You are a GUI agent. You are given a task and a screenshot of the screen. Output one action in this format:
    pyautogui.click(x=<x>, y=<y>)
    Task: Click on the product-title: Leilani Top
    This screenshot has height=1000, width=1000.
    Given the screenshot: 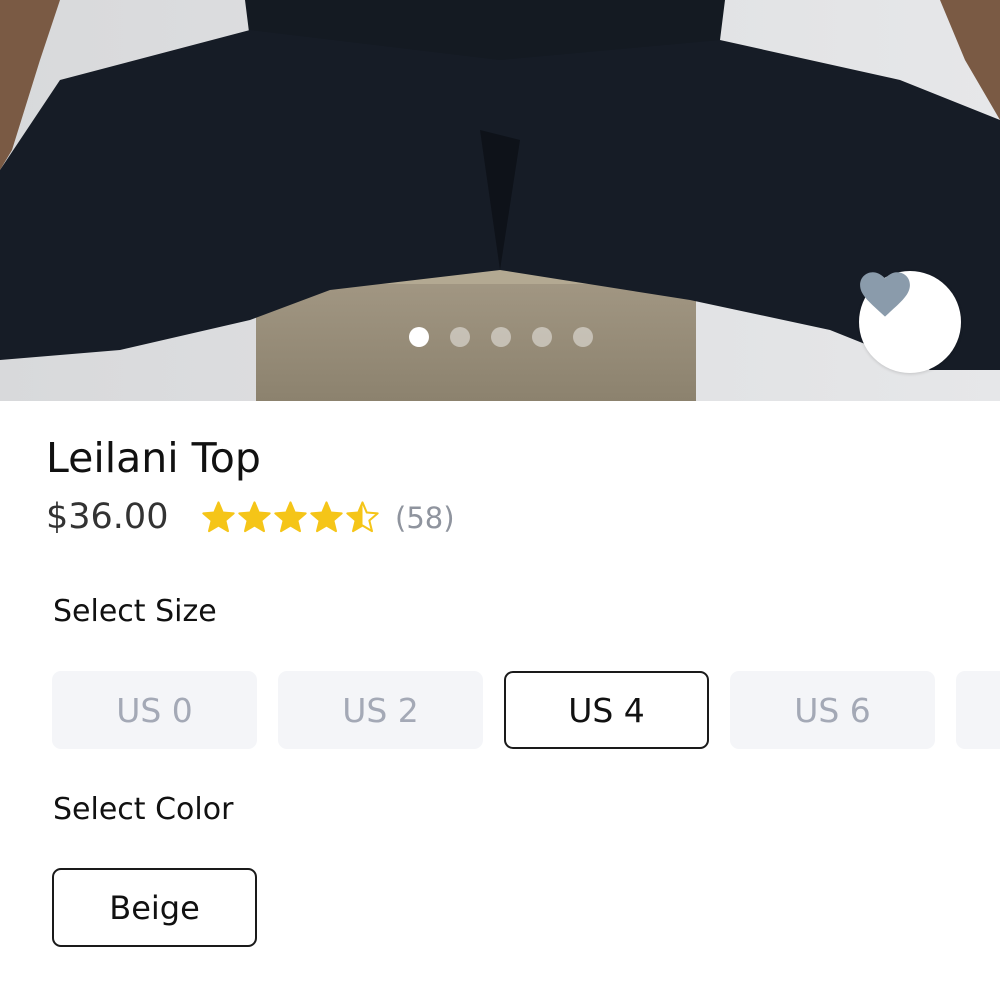 What is the action you would take?
    pyautogui.click(x=153, y=458)
    